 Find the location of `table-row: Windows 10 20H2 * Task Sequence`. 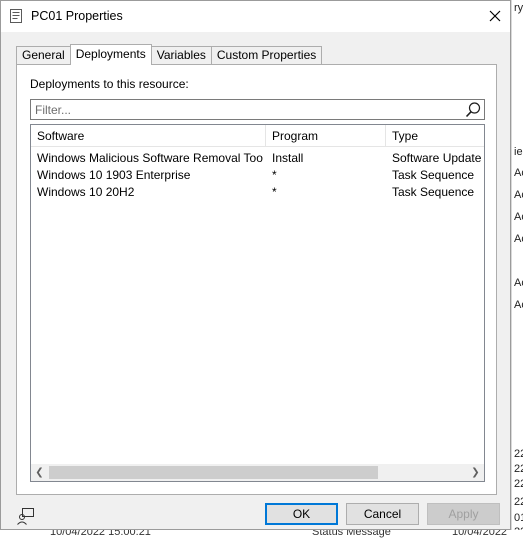

table-row: Windows 10 20H2 * Task Sequence is located at coordinates (257, 192).